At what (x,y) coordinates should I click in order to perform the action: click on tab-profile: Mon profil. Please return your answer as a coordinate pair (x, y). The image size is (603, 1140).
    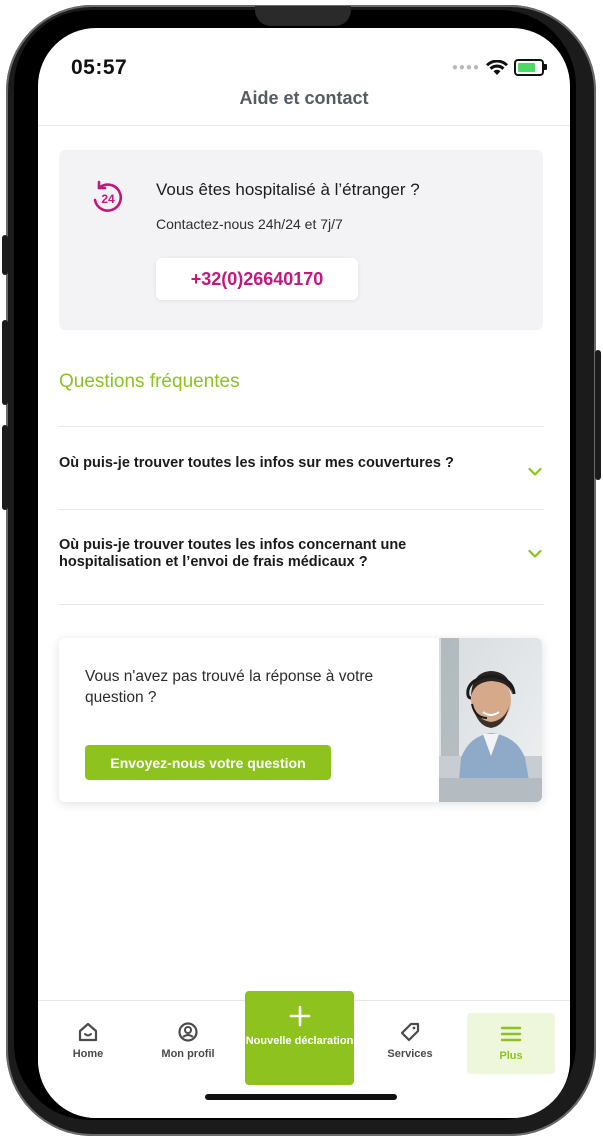
    Looking at the image, I should click on (188, 1040).